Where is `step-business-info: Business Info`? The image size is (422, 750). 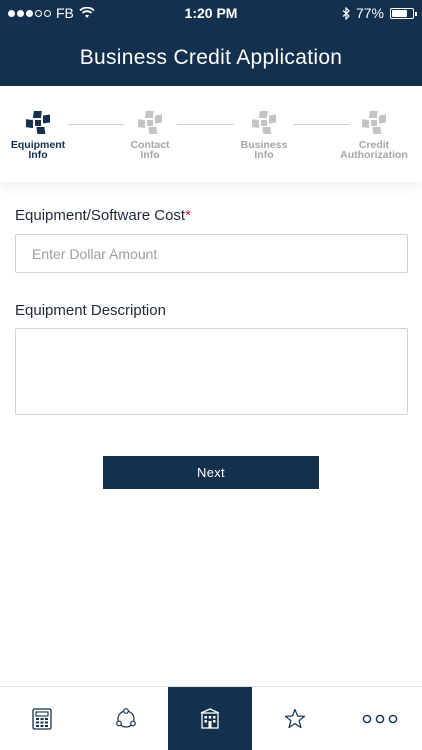
step-business-info: Business Info is located at coordinates (264, 135).